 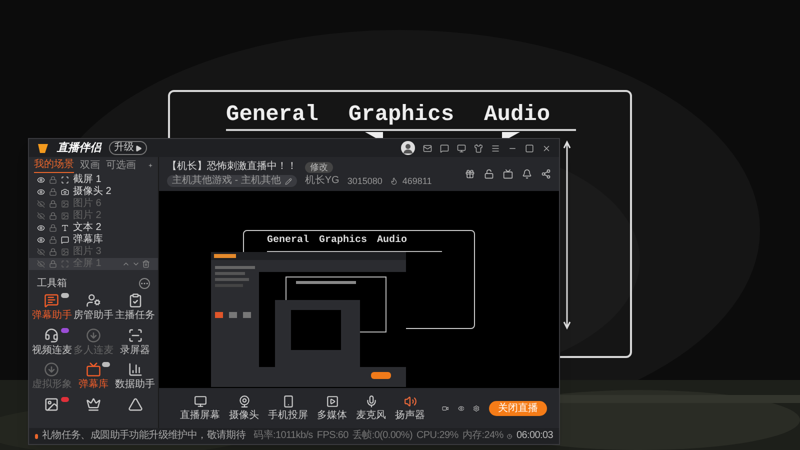 I want to click on source-row: 弹幕库, so click(x=93, y=240).